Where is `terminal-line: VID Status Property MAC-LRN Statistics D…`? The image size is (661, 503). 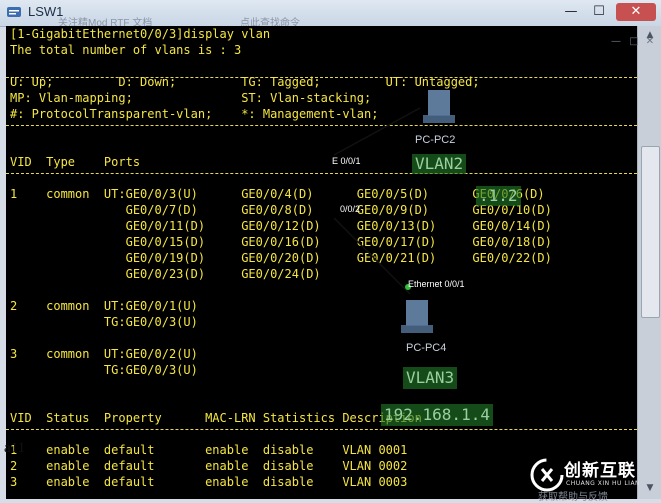 terminal-line: VID Status Property MAC-LRN Statistics D… is located at coordinates (216, 418).